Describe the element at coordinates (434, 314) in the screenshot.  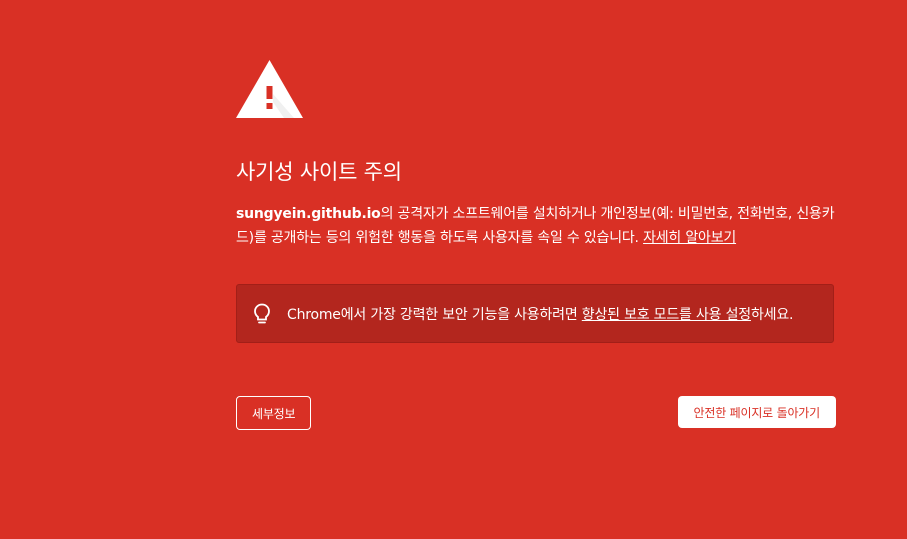
I see `notice-prefix: Chrome에서 가장 강력한 보안 기능을 사용하려면` at that location.